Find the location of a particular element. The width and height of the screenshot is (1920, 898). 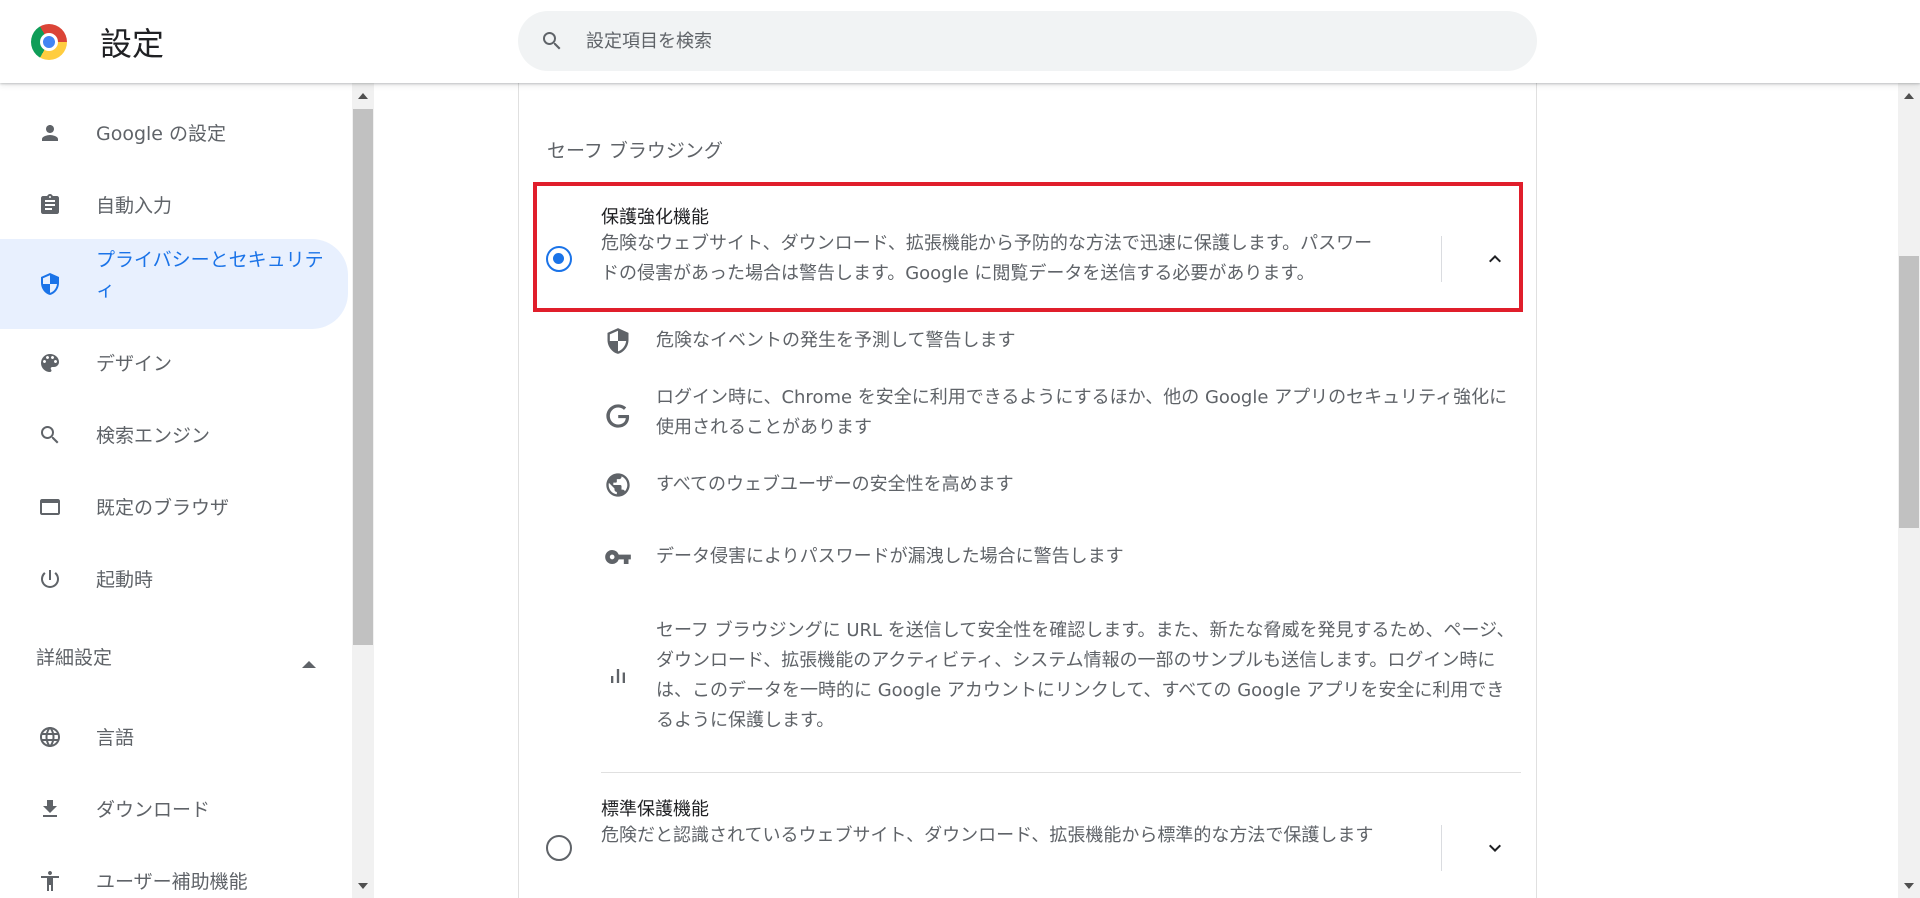

person-icon is located at coordinates (50, 133).